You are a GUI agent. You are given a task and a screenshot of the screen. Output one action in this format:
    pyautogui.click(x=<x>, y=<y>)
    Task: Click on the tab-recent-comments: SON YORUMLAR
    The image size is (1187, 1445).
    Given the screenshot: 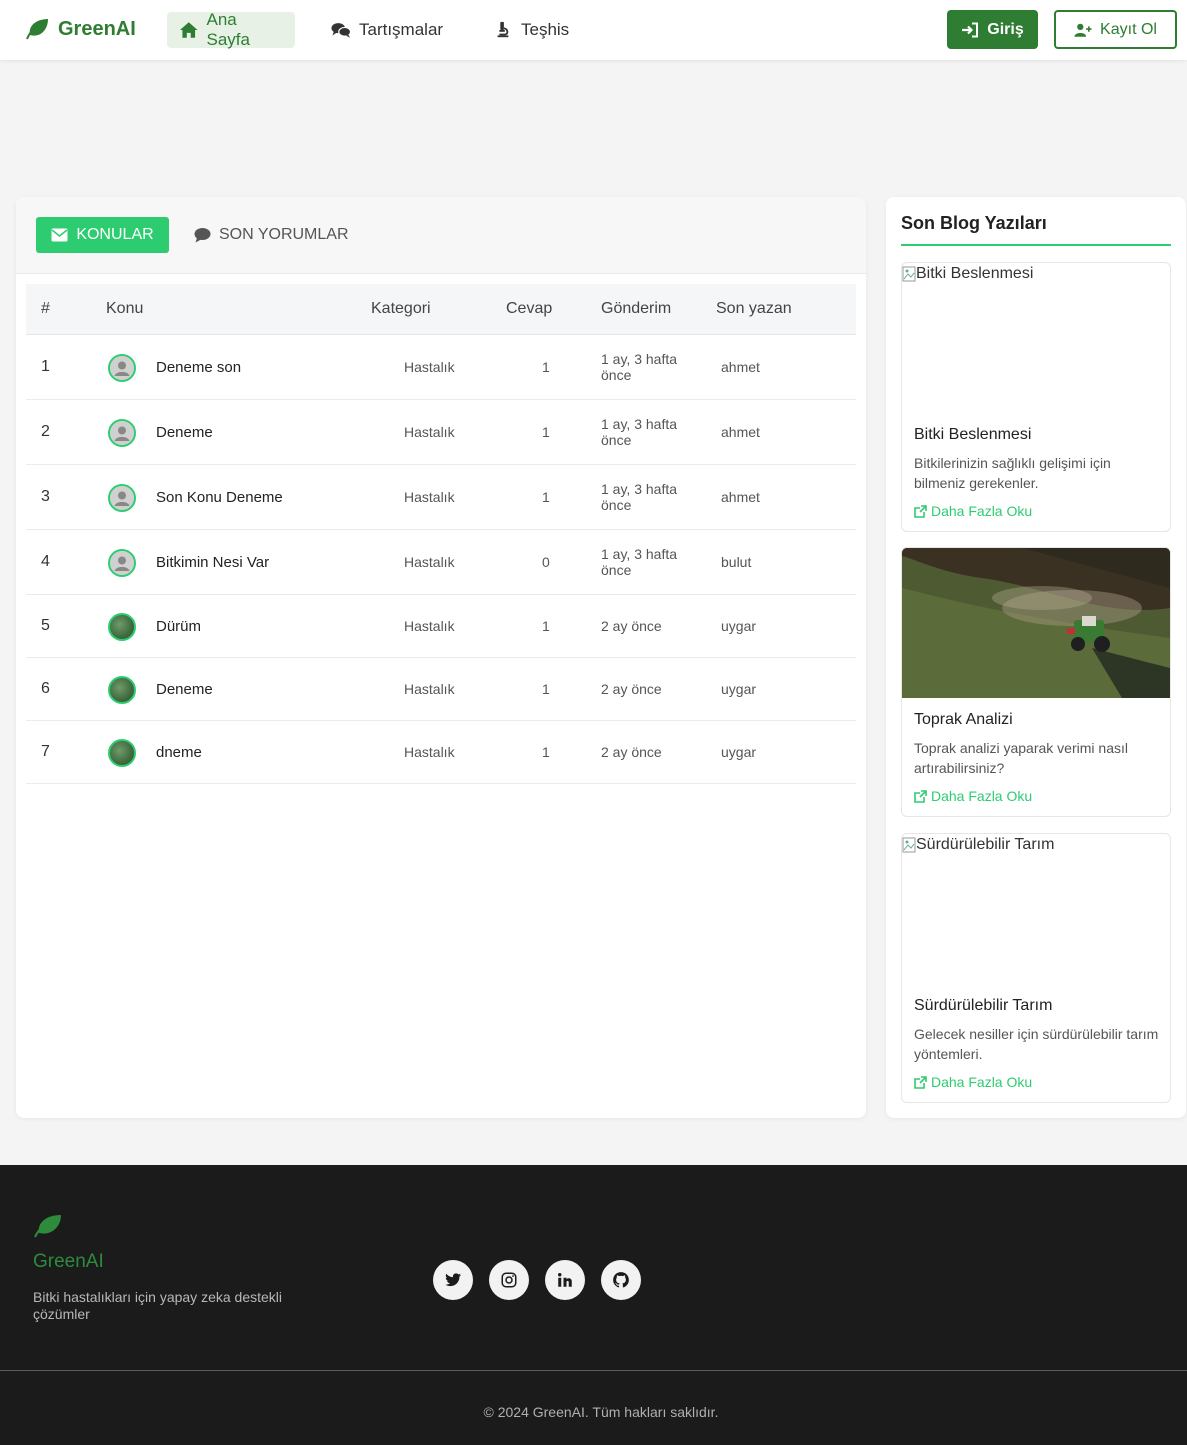 What is the action you would take?
    pyautogui.click(x=271, y=235)
    